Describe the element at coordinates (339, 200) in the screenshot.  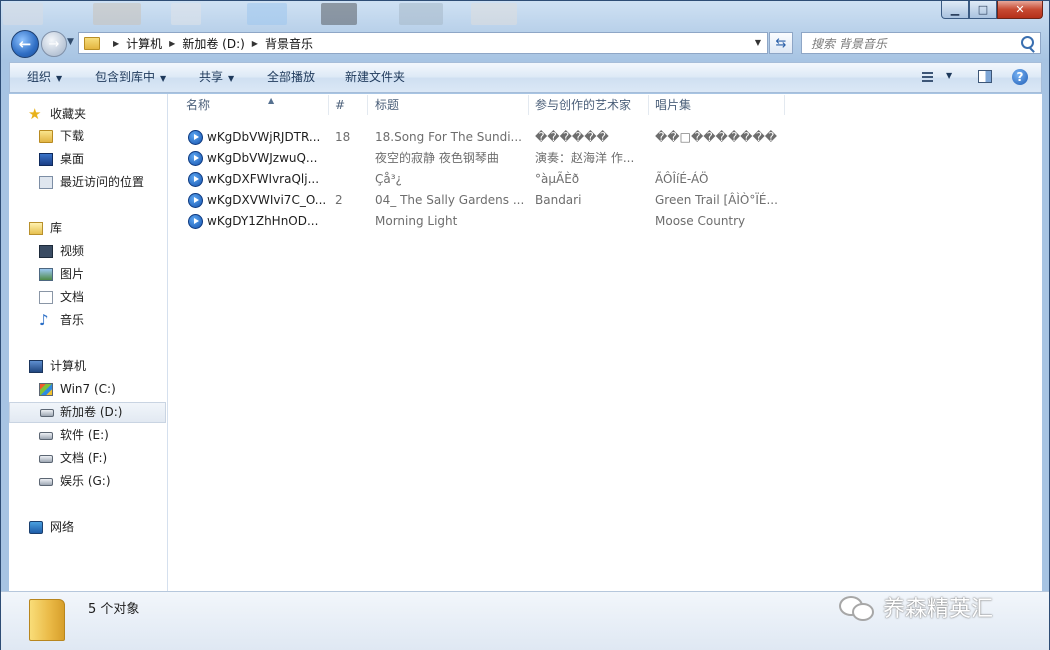
I see `track-number: 2` at that location.